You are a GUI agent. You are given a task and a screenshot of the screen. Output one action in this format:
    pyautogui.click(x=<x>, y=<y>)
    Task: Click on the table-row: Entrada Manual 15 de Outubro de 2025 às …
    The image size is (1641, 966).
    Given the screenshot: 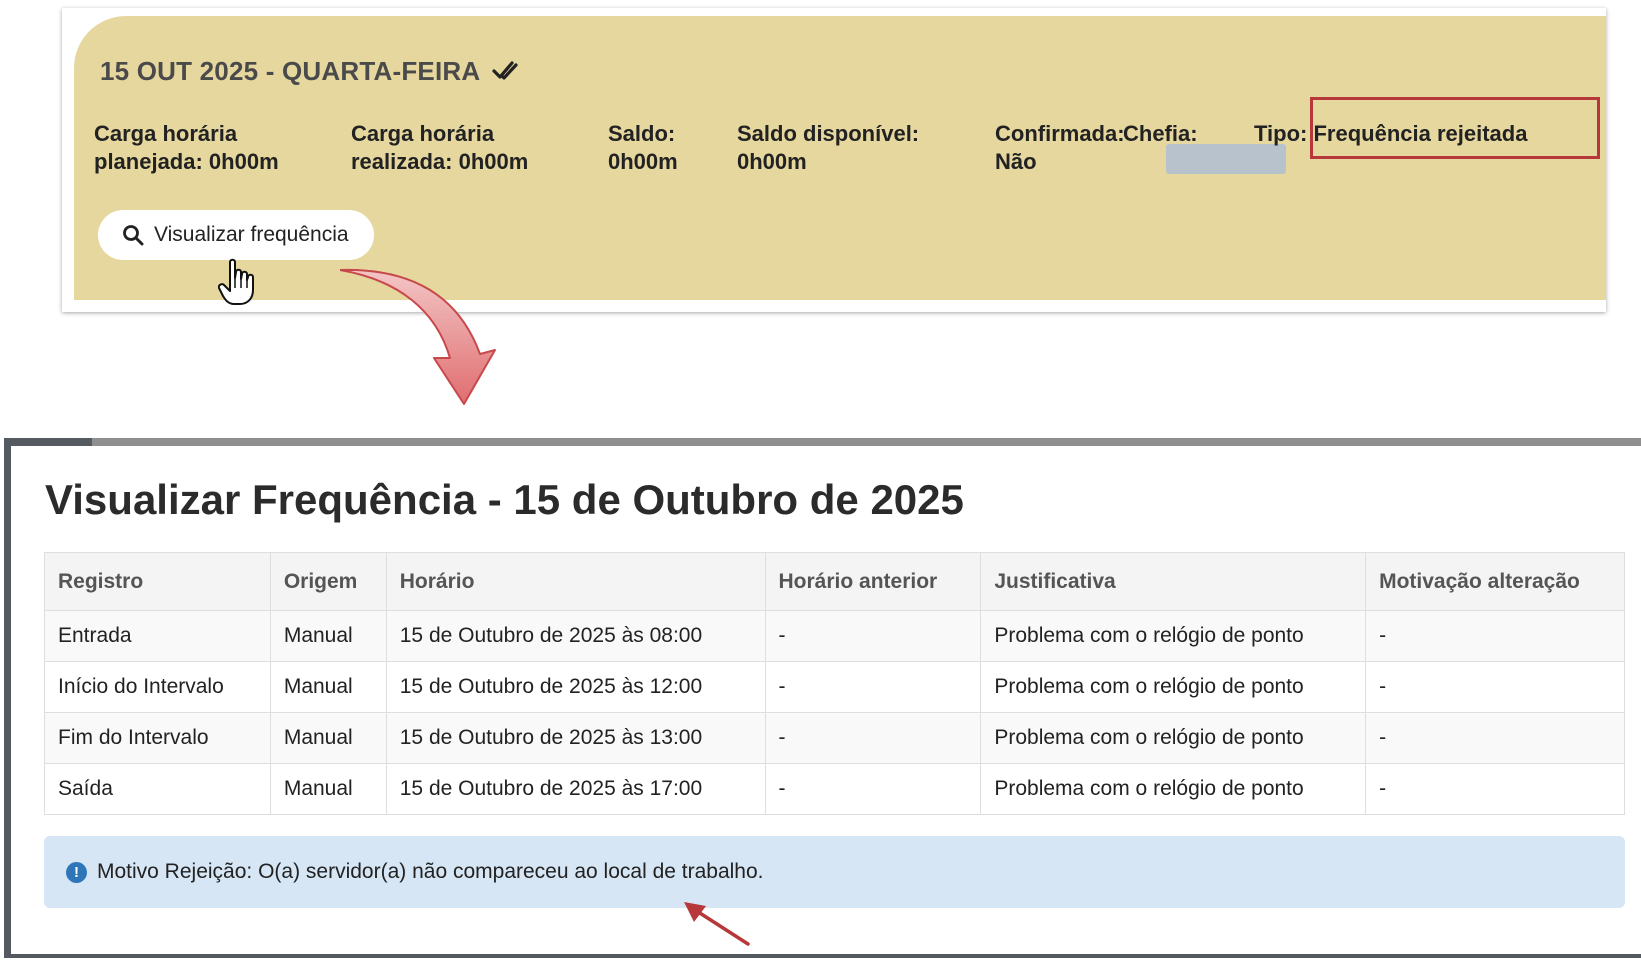 What is the action you would take?
    pyautogui.click(x=834, y=636)
    